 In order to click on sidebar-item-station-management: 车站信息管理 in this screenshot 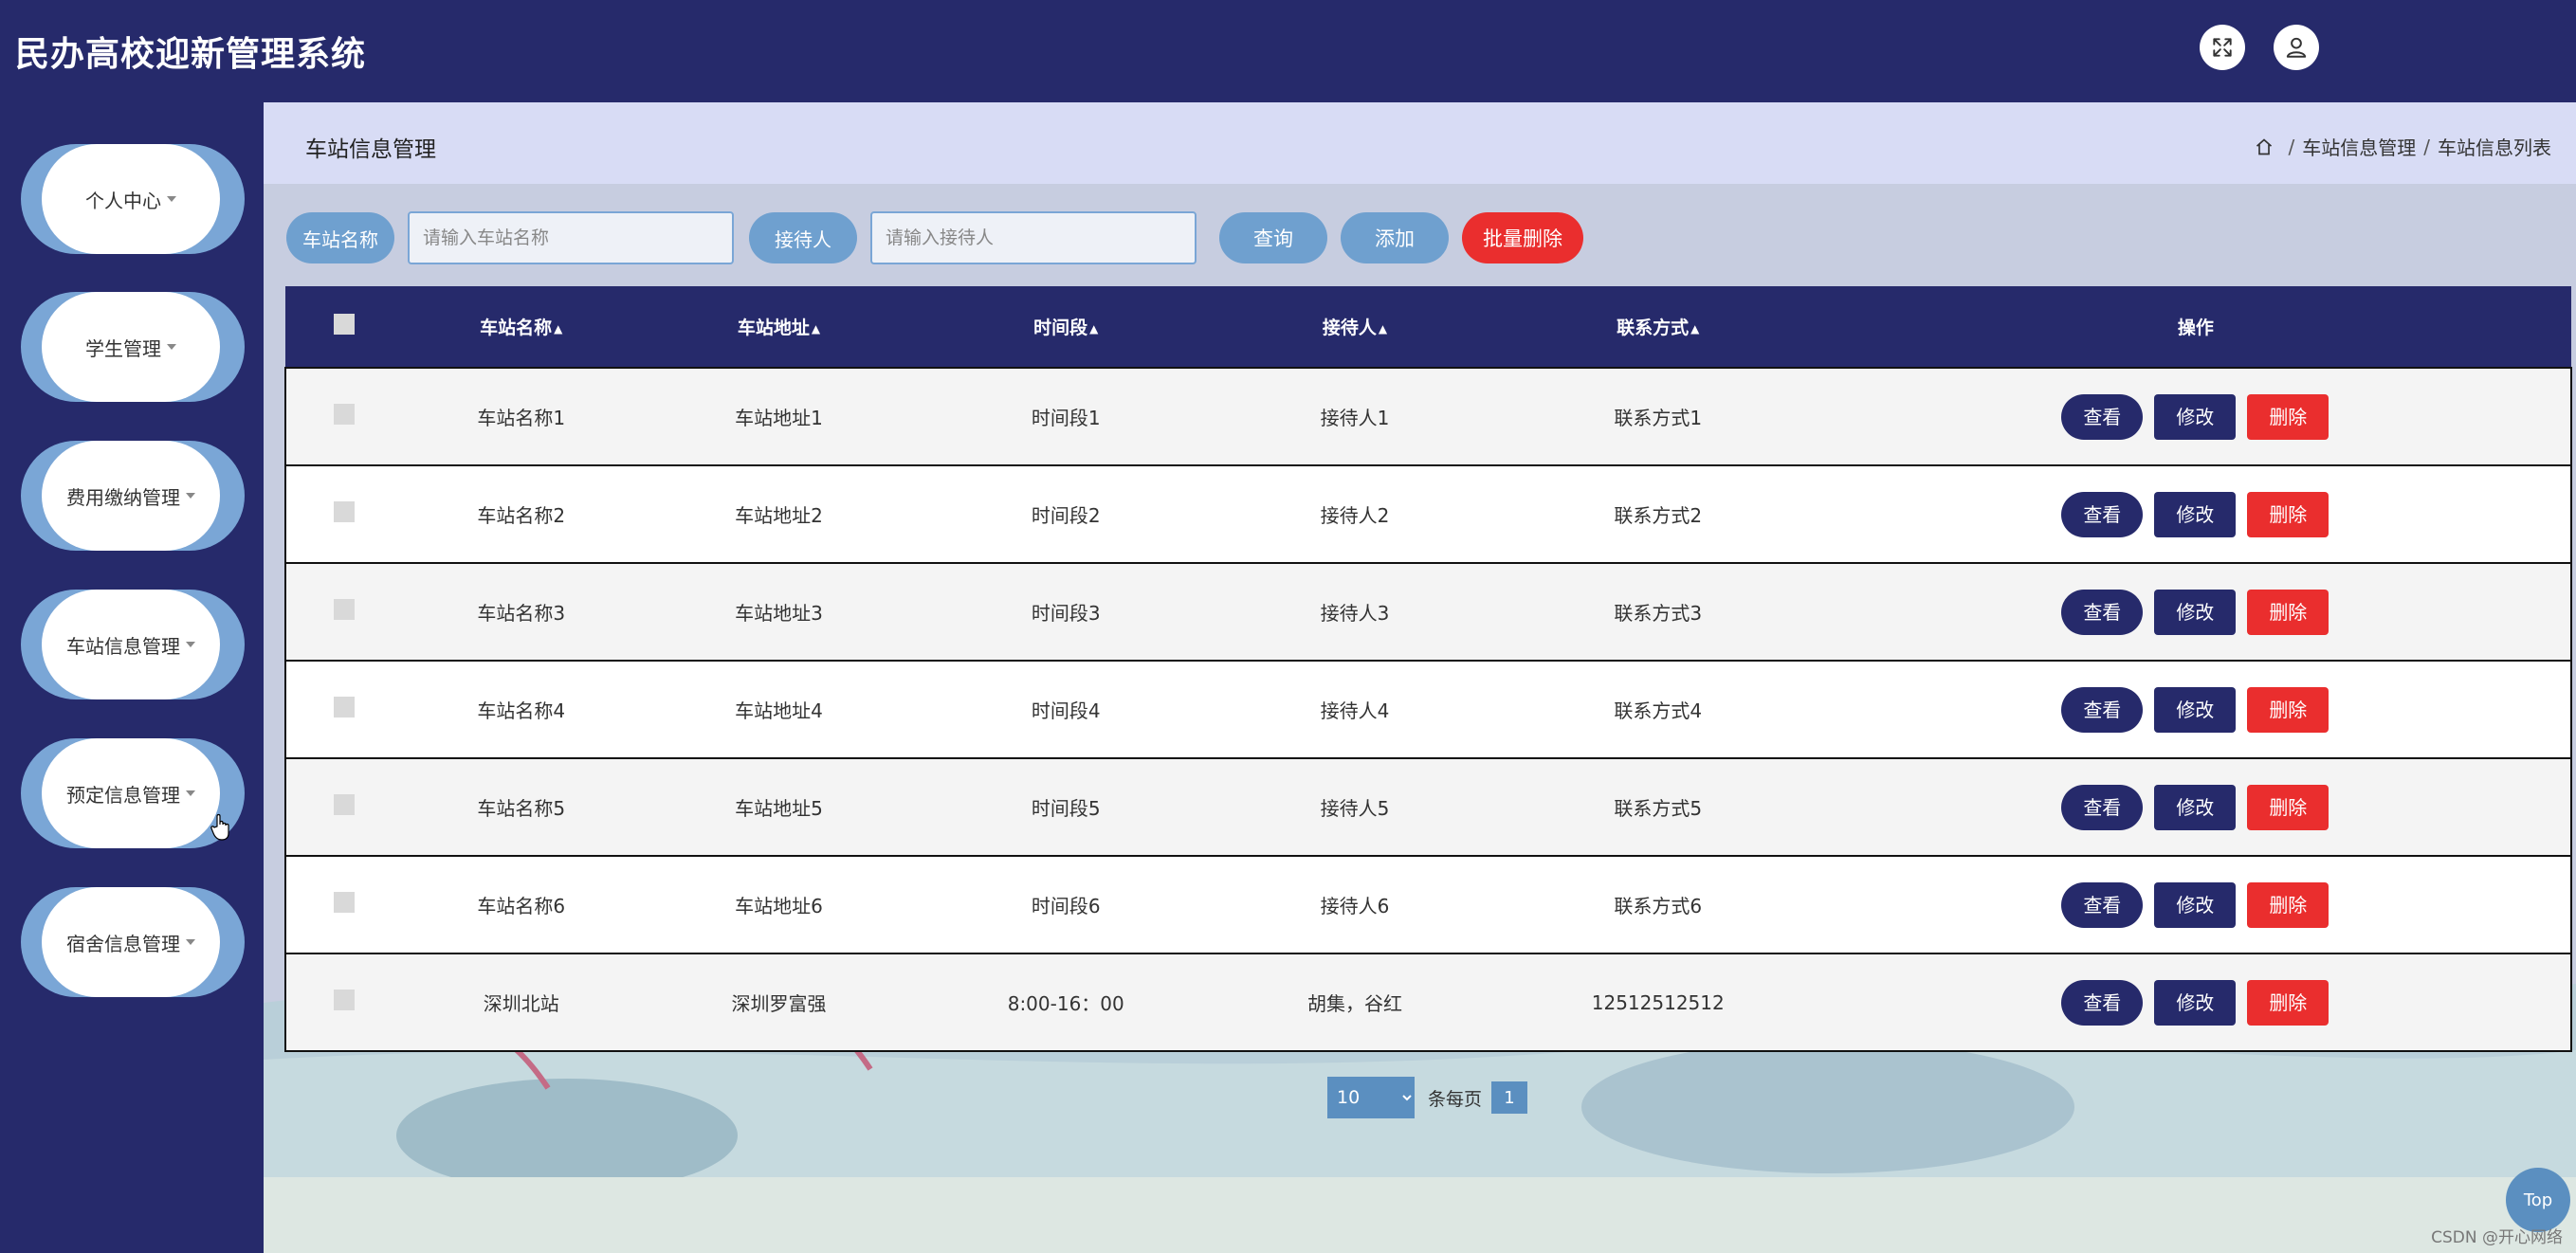, I will do `click(133, 645)`.